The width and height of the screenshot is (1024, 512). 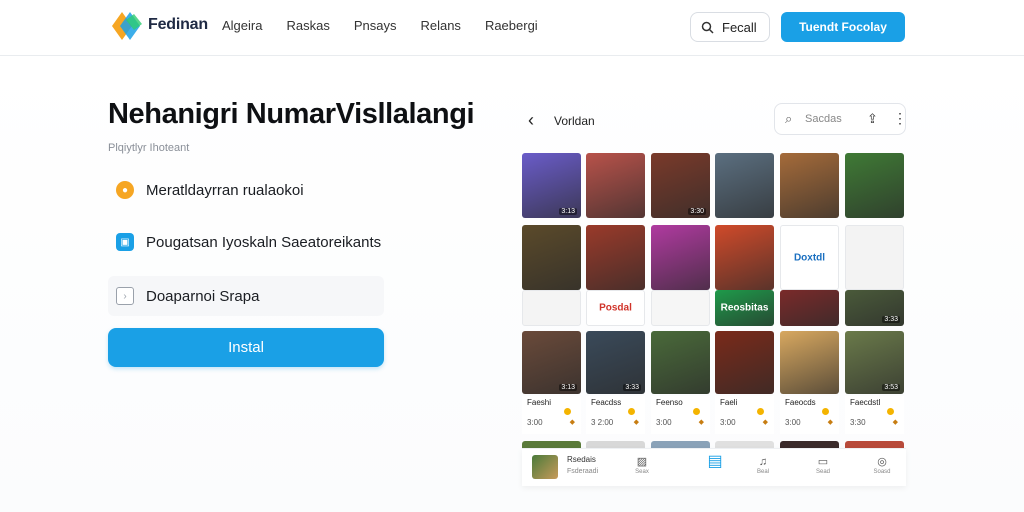 I want to click on media-tile: 3:53, so click(x=874, y=362).